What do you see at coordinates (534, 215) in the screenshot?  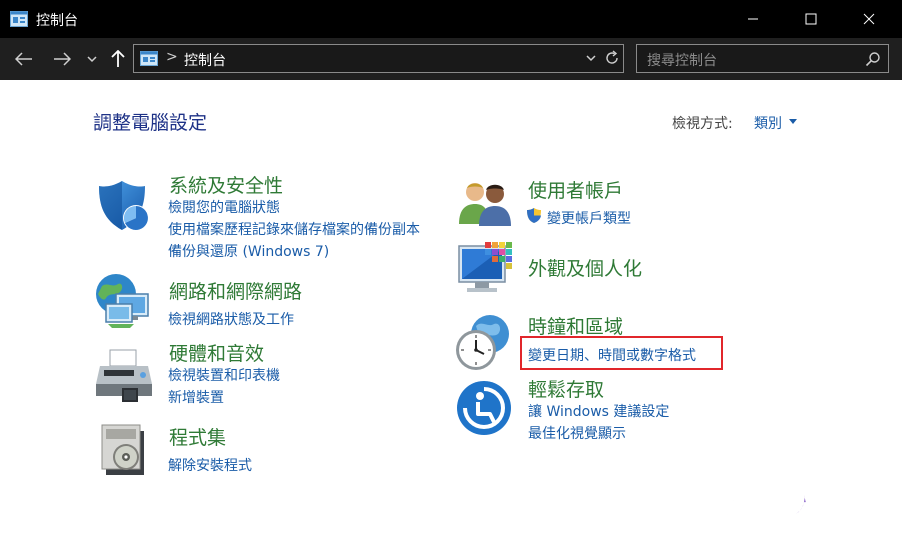 I see `uac-shield-icon` at bounding box center [534, 215].